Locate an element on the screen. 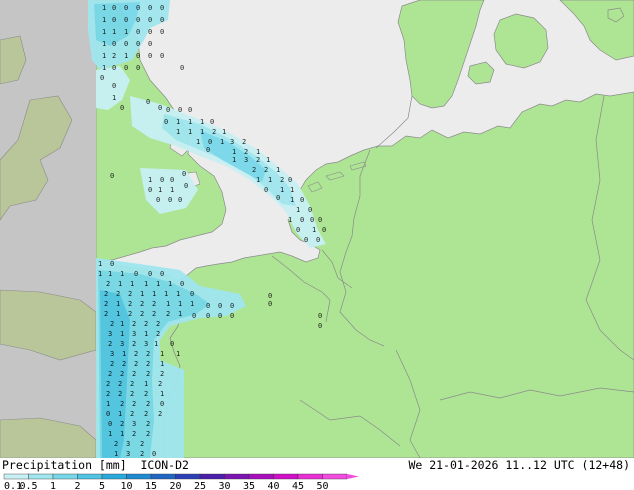 Image resolution: width=634 pixels, height=490 pixels. legend-tick-label: 20 is located at coordinates (175, 485).